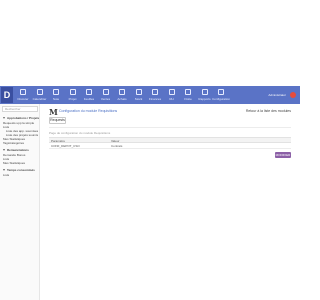  What do you see at coordinates (20, 109) in the screenshot?
I see `sidebar-search-input` at bounding box center [20, 109].